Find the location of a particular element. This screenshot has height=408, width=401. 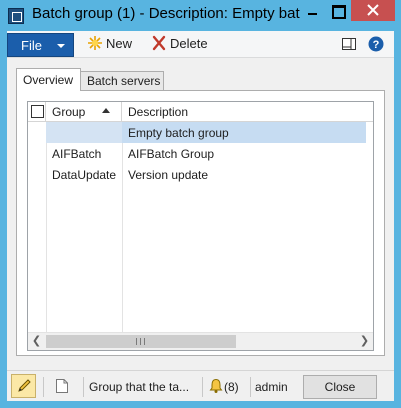

scrollbar-thumb is located at coordinates (141, 341).